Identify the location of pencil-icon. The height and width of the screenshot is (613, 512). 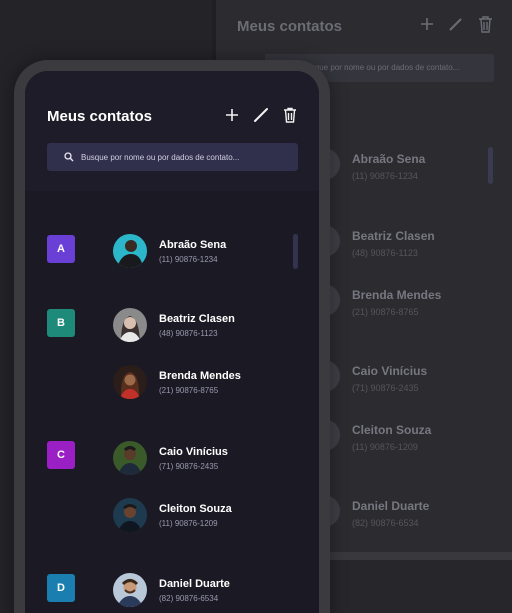
(261, 115).